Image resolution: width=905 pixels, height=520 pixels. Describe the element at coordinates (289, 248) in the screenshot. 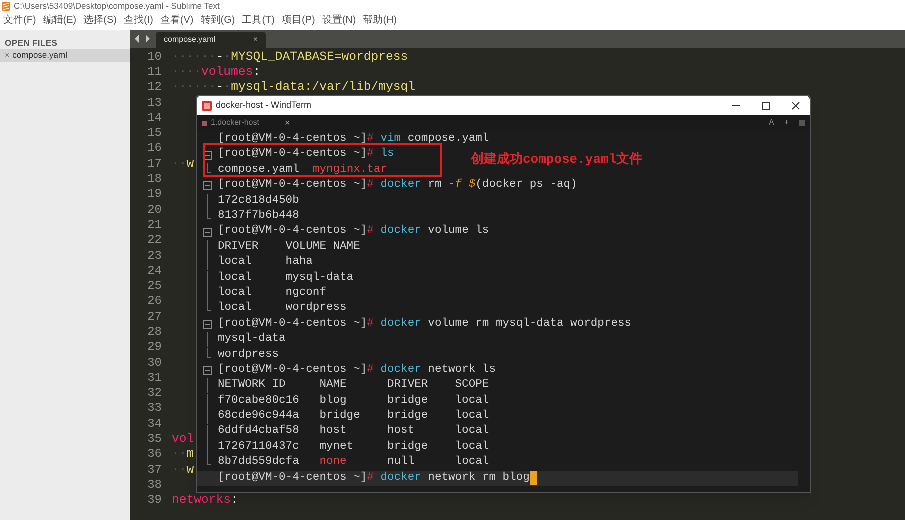

I see `terminal-line: DRIVER VOLUME NAME` at that location.